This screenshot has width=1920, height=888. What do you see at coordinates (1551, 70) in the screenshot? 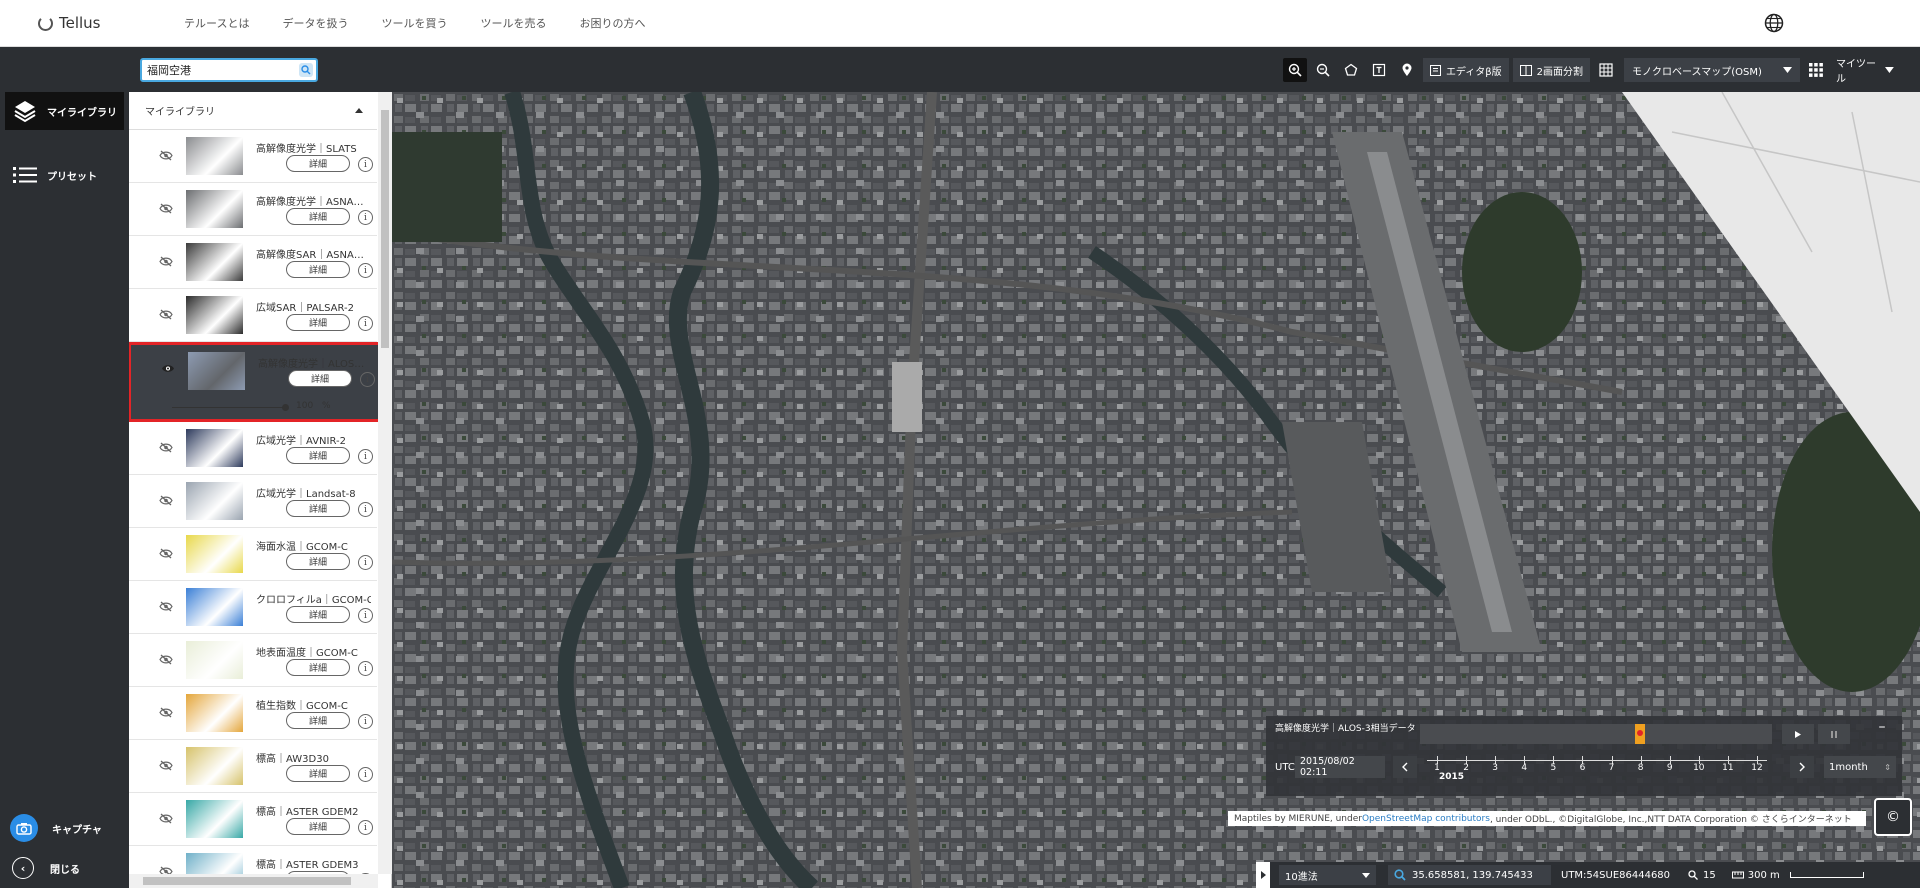
I see `split-view-button: 2画面分割` at bounding box center [1551, 70].